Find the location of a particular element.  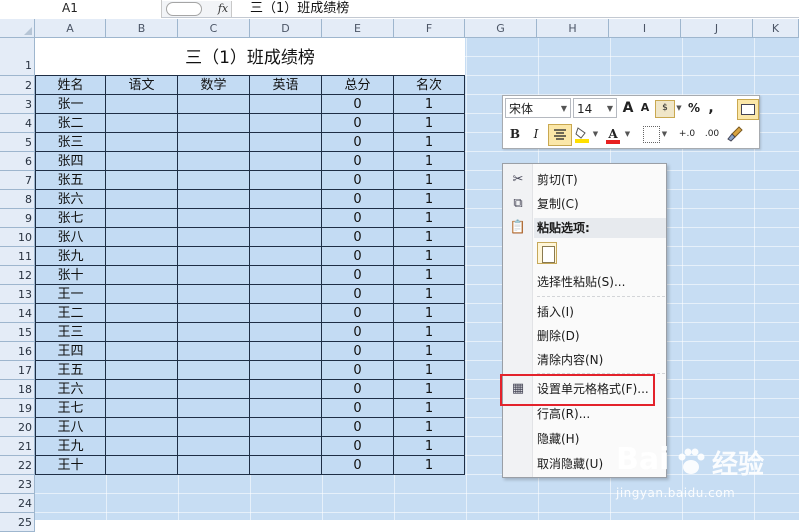

accounting-format-icon: $ is located at coordinates (665, 109).